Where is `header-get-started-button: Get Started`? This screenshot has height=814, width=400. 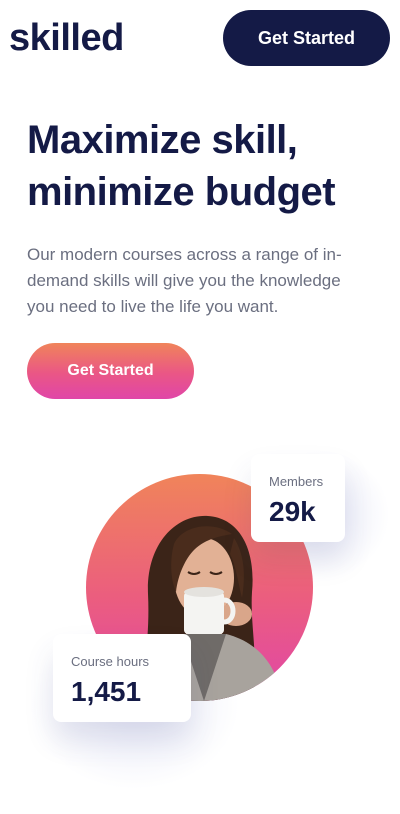
header-get-started-button: Get Started is located at coordinates (306, 38).